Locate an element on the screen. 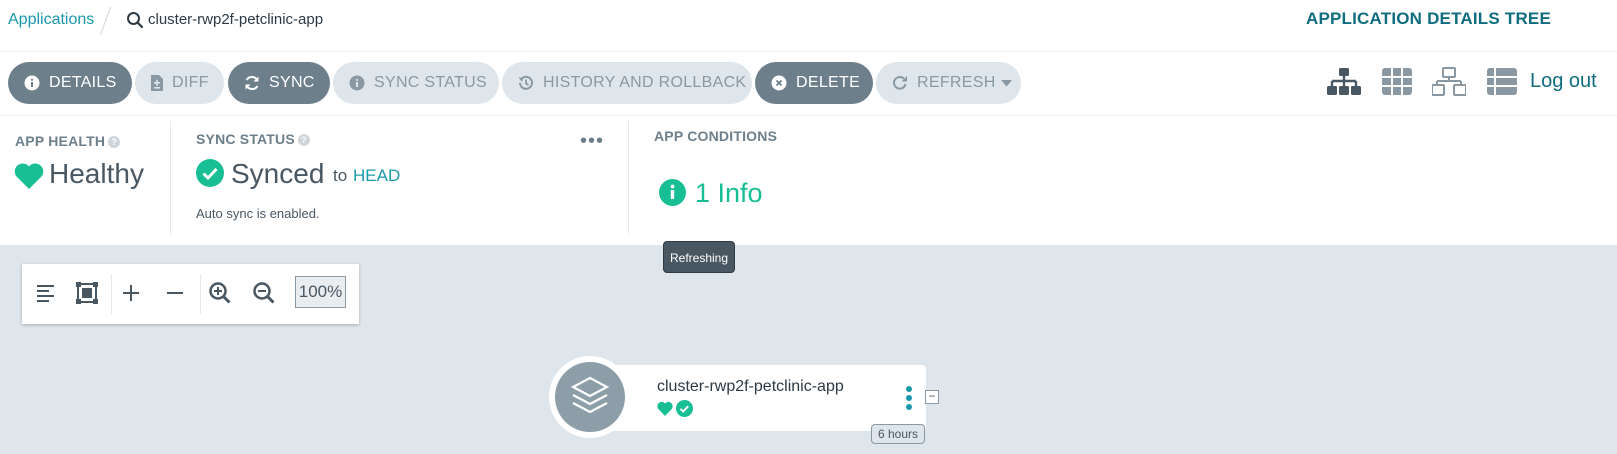  node-menu-icon is located at coordinates (909, 398).